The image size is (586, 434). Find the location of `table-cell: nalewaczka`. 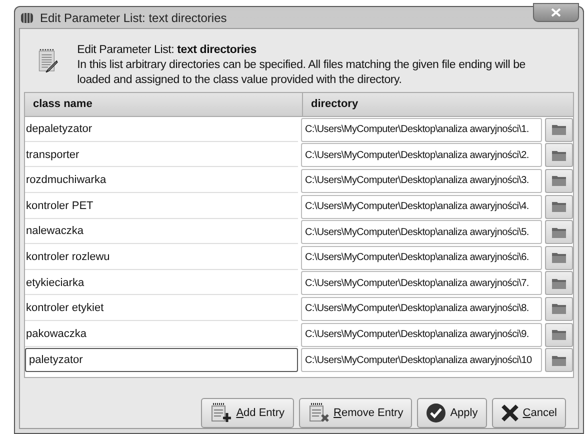

table-cell: nalewaczka is located at coordinates (161, 232).